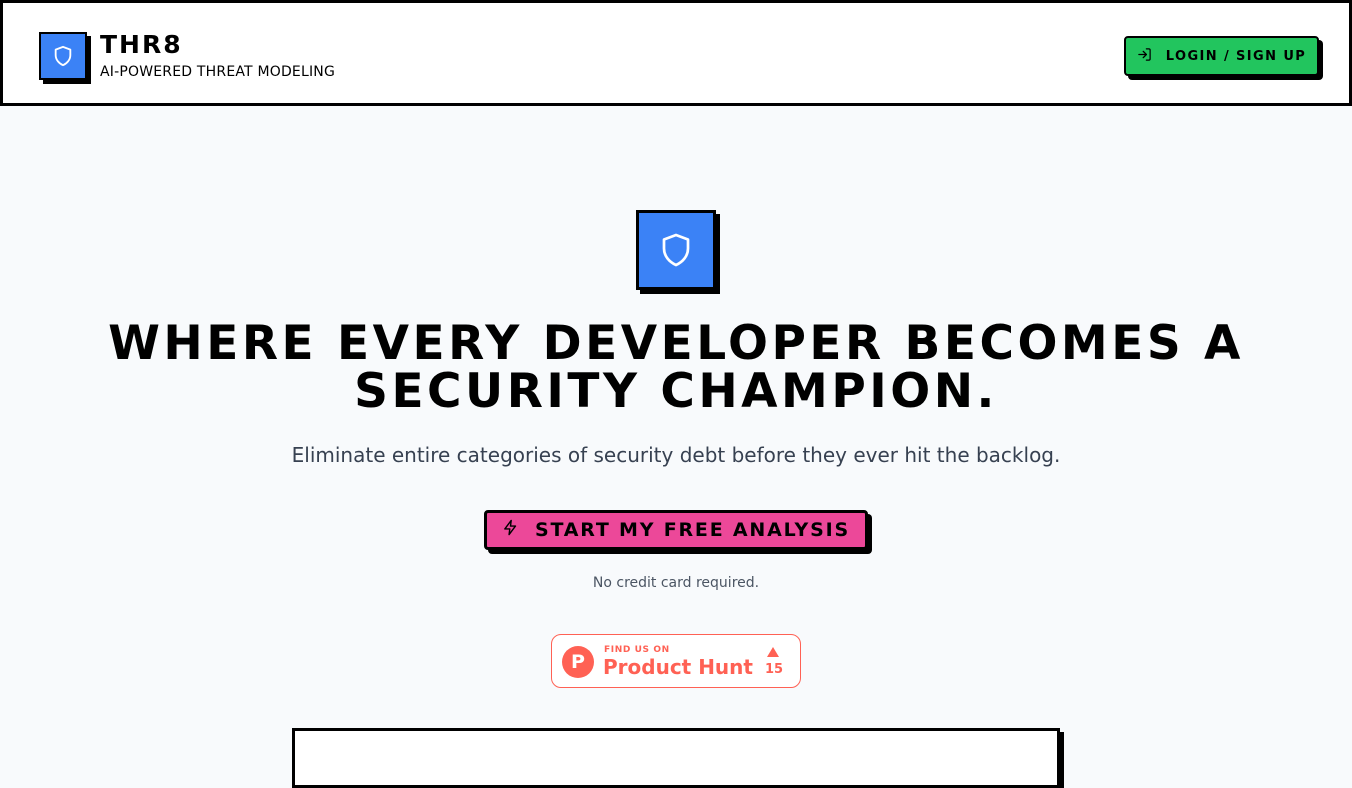  Describe the element at coordinates (637, 650) in the screenshot. I see `product-hunt-find-us: FIND US ON` at that location.